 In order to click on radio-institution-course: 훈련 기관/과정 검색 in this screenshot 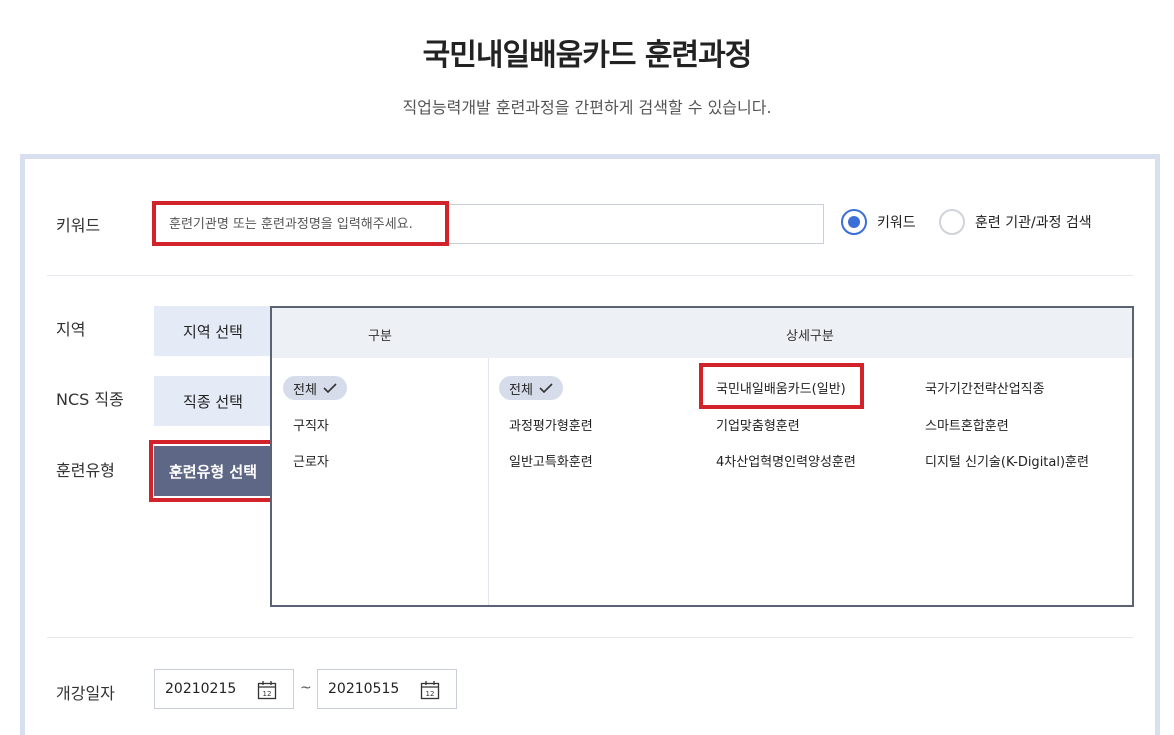, I will do `click(1015, 222)`.